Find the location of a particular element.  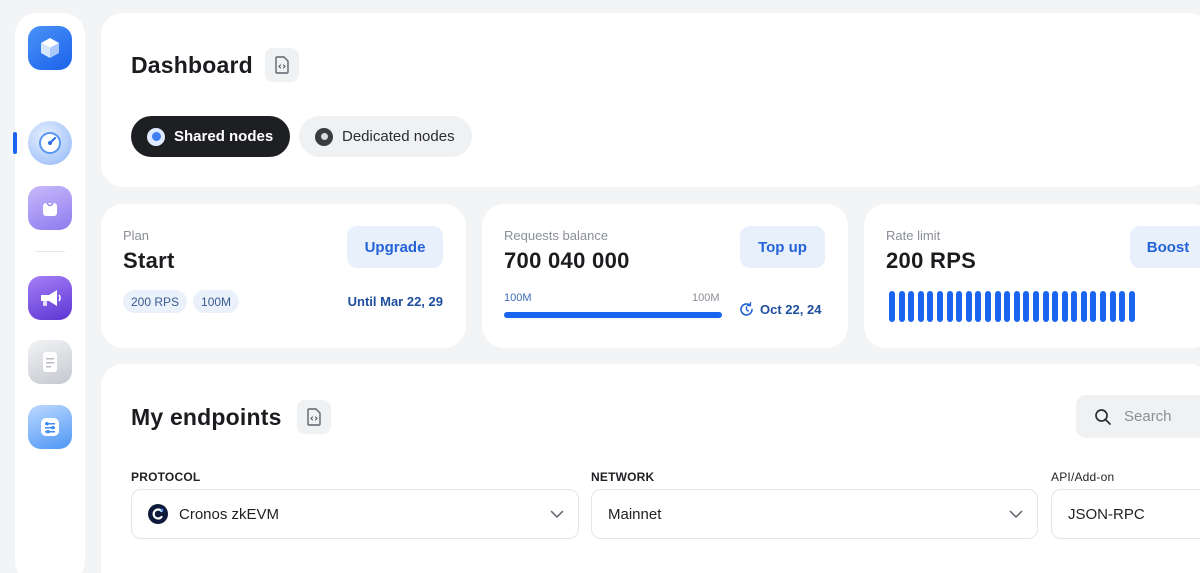

network-select: Mainnet is located at coordinates (814, 514).